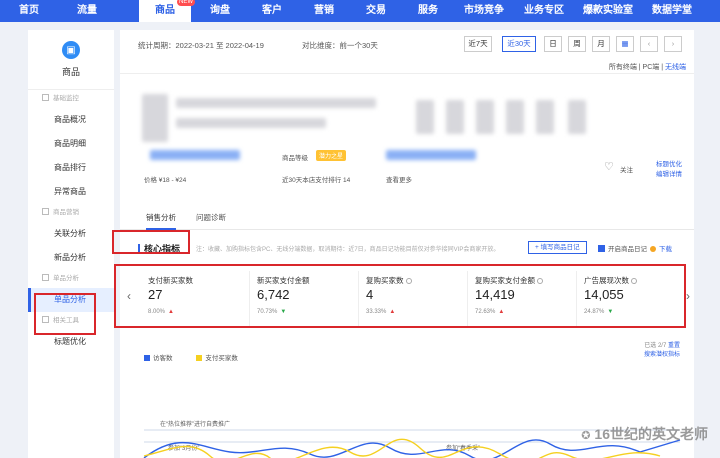  I want to click on add-diary-button: + 填写商品日记, so click(557, 247).